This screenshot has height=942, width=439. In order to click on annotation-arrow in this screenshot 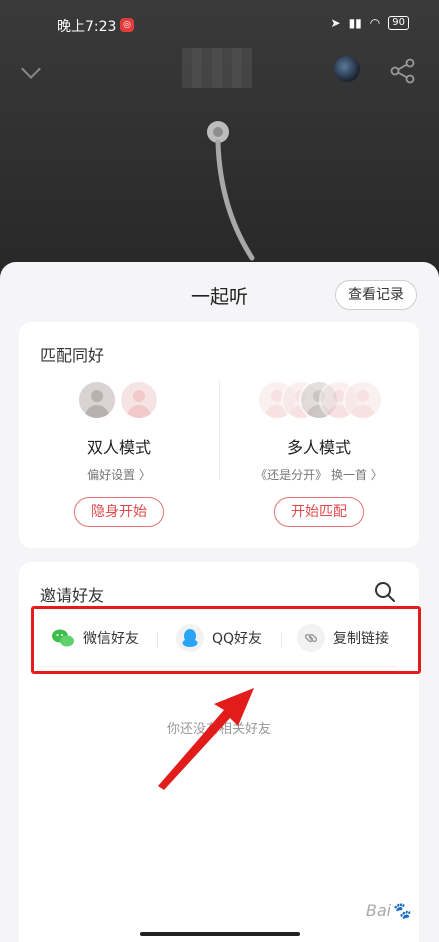, I will do `click(206, 739)`.